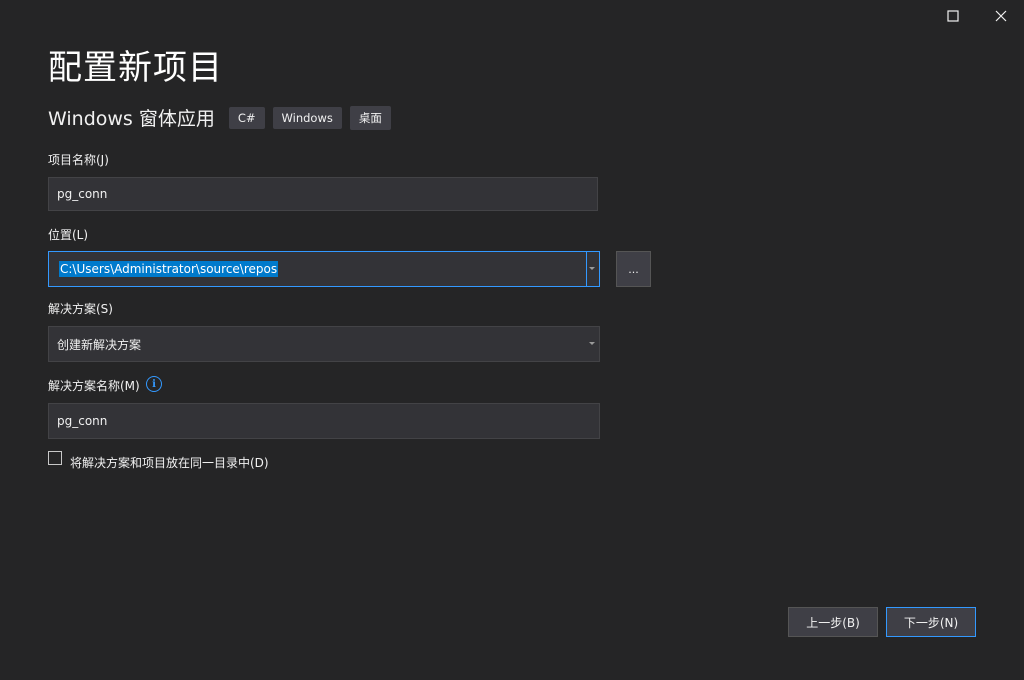 This screenshot has width=1024, height=680. What do you see at coordinates (94, 386) in the screenshot?
I see `solution-name-label: 解决方案名称(M)` at bounding box center [94, 386].